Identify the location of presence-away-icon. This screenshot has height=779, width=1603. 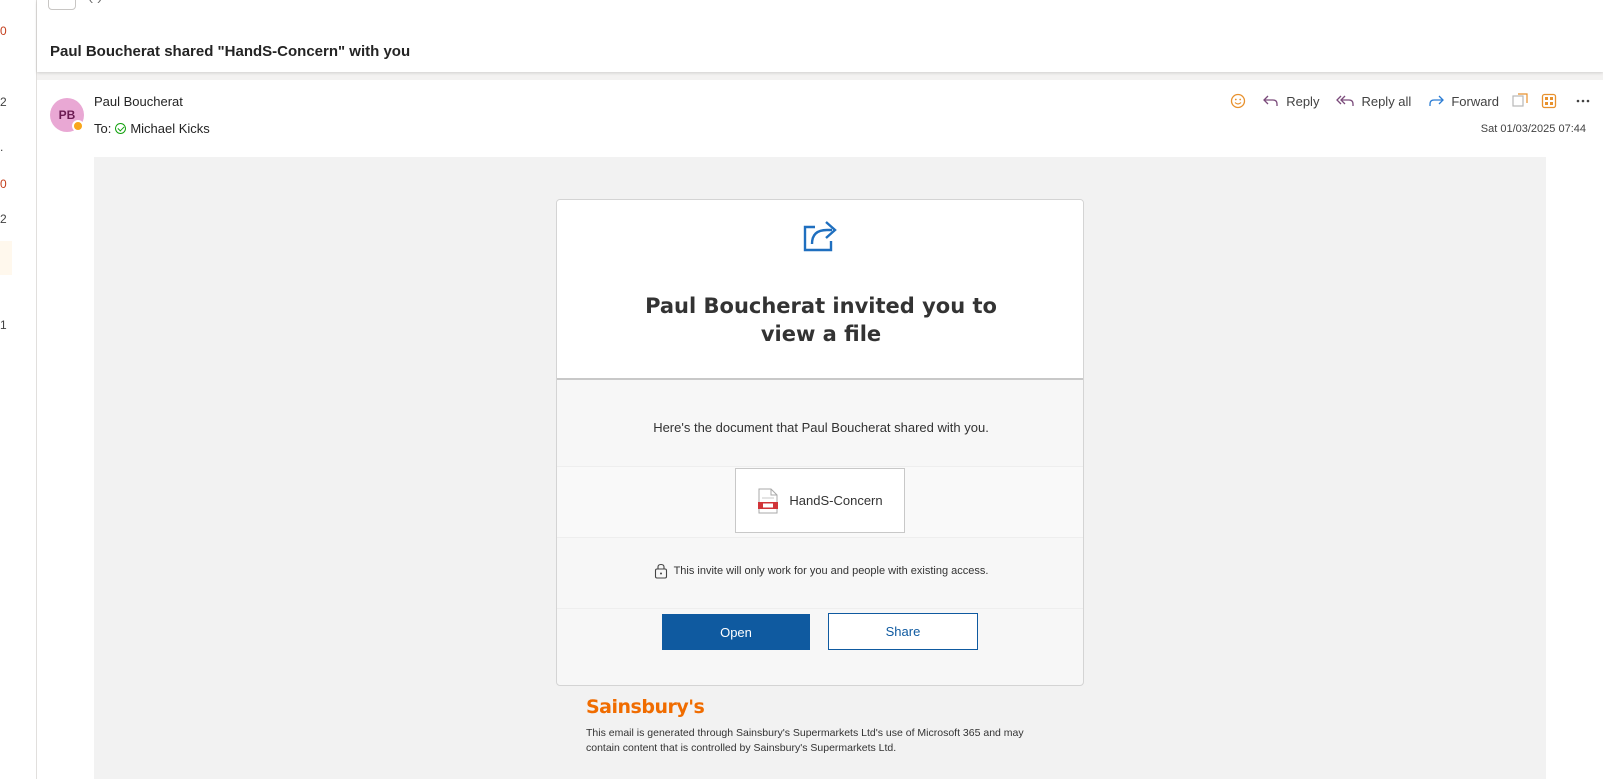
(78, 126).